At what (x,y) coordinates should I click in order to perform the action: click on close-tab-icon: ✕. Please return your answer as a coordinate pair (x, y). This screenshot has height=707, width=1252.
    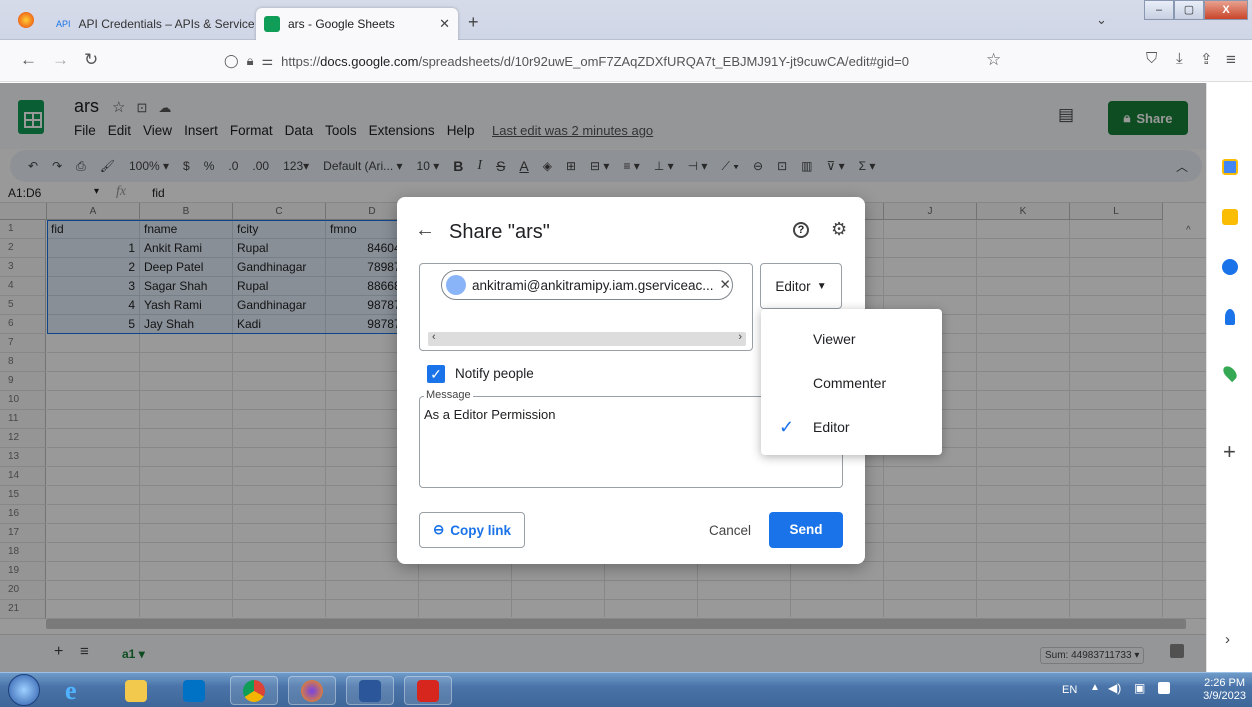
    Looking at the image, I should click on (444, 24).